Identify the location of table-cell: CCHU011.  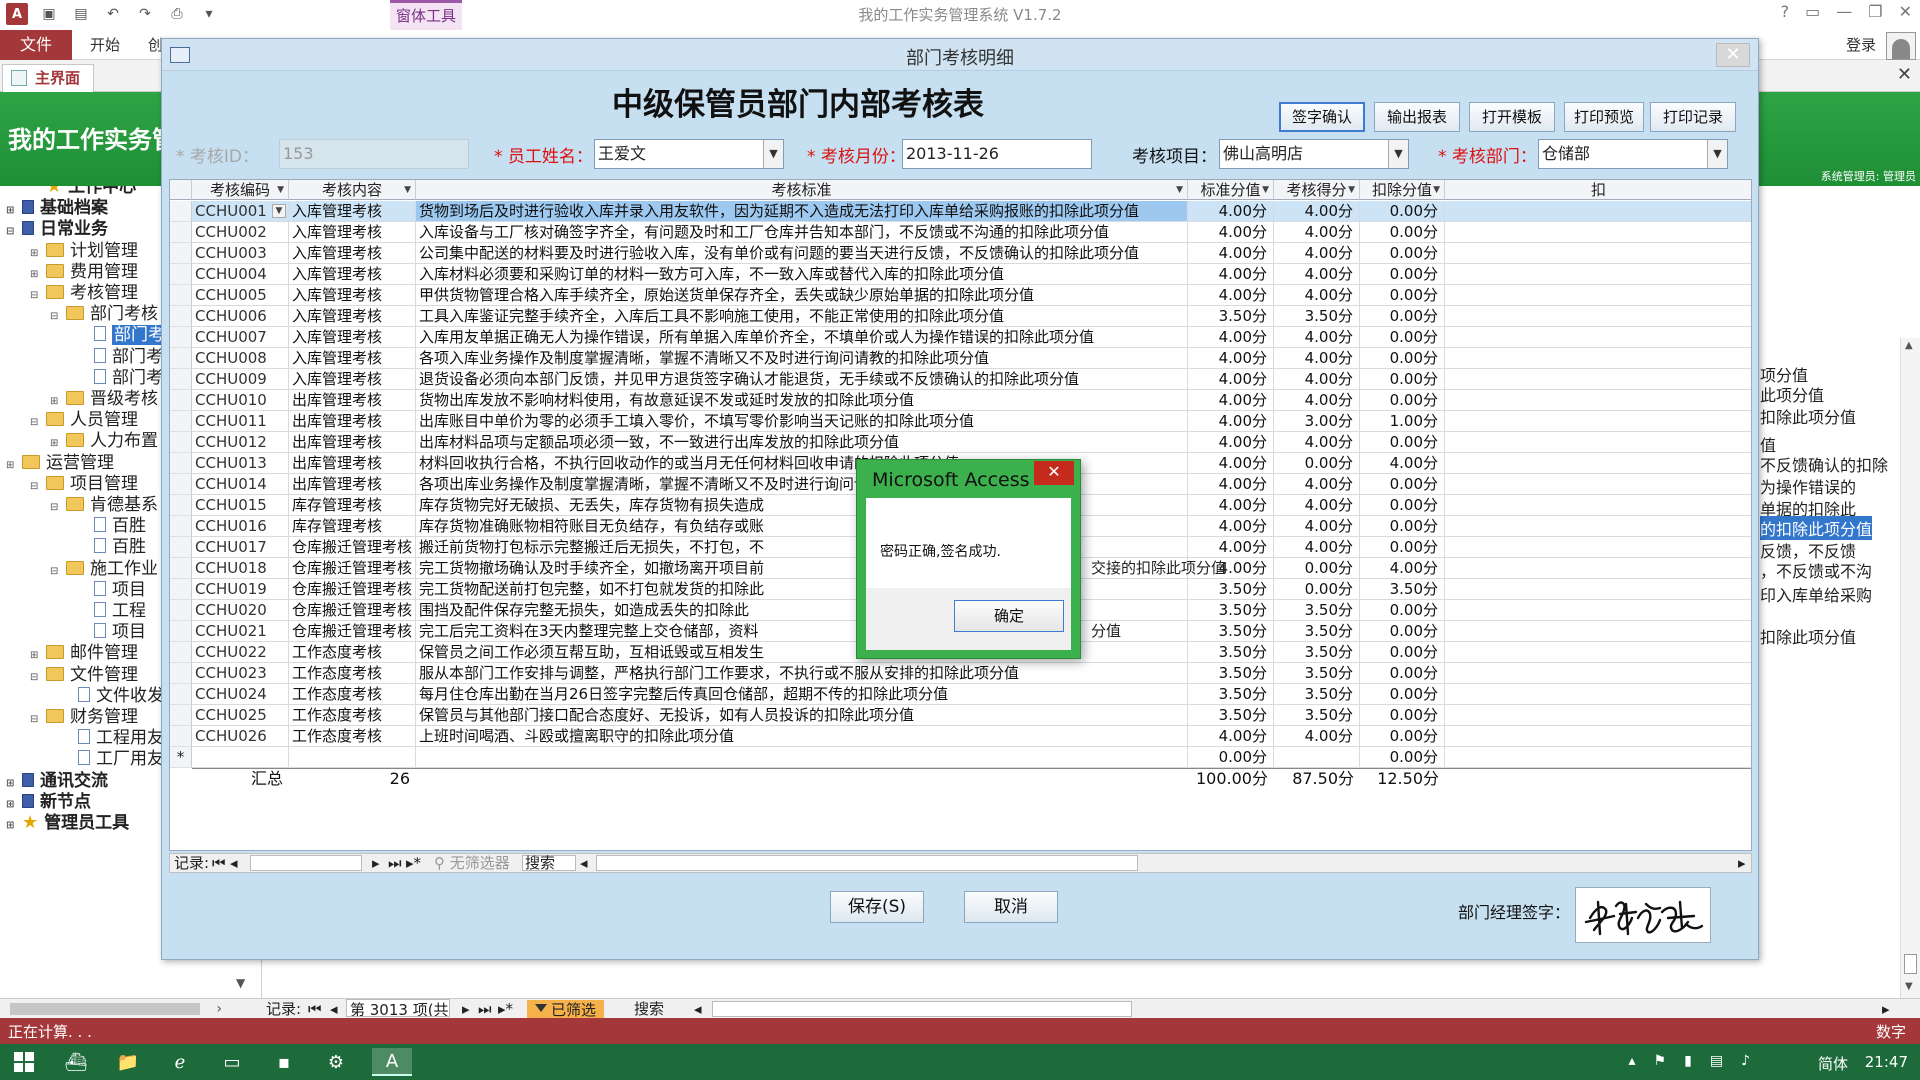
(240, 421).